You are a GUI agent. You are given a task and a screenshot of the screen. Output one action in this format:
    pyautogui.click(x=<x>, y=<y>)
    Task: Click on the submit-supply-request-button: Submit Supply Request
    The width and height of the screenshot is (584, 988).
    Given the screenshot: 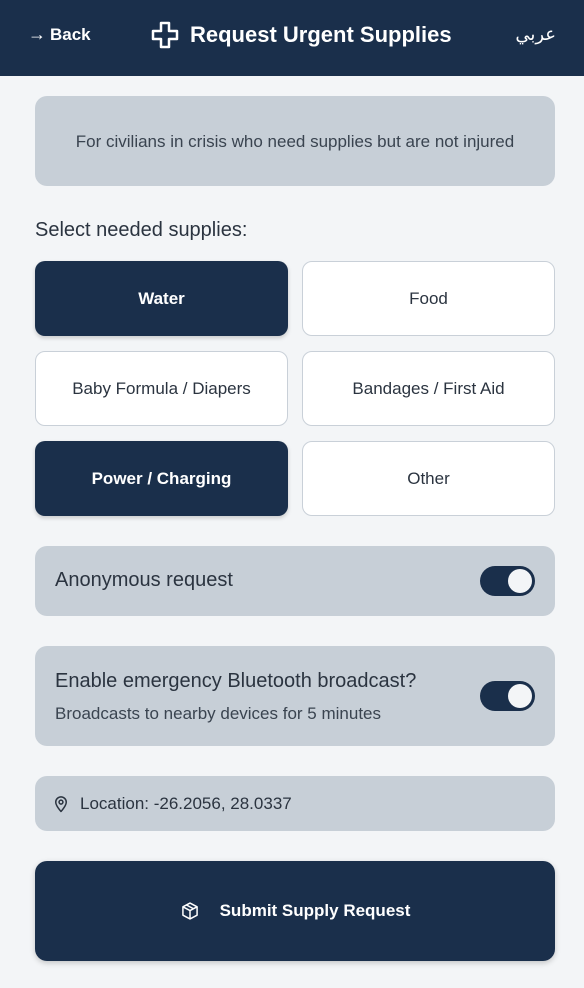 What is the action you would take?
    pyautogui.click(x=295, y=911)
    